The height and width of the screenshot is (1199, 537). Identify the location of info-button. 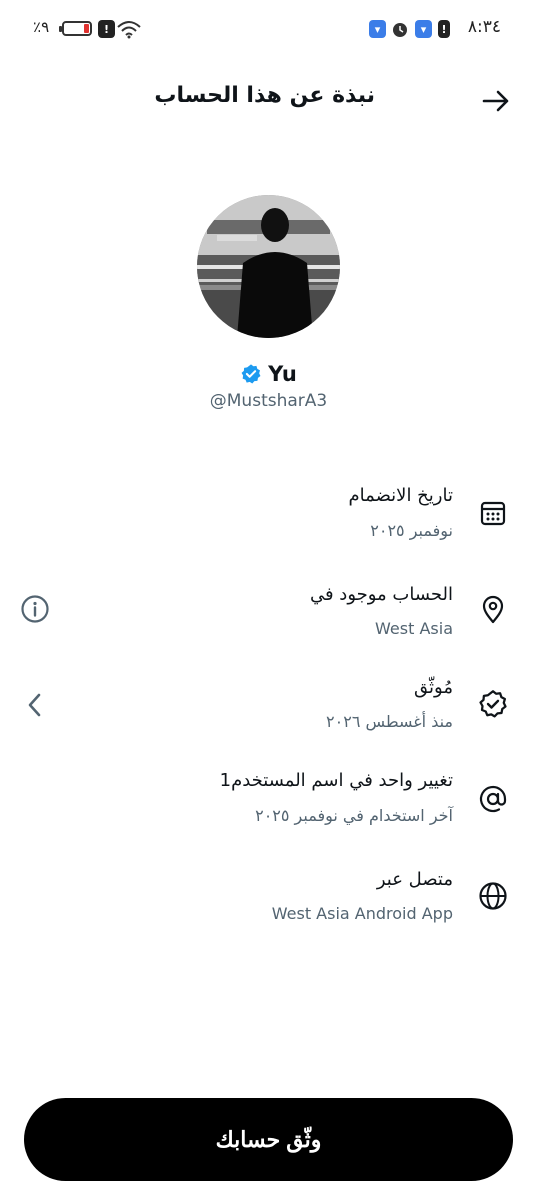
(35, 609).